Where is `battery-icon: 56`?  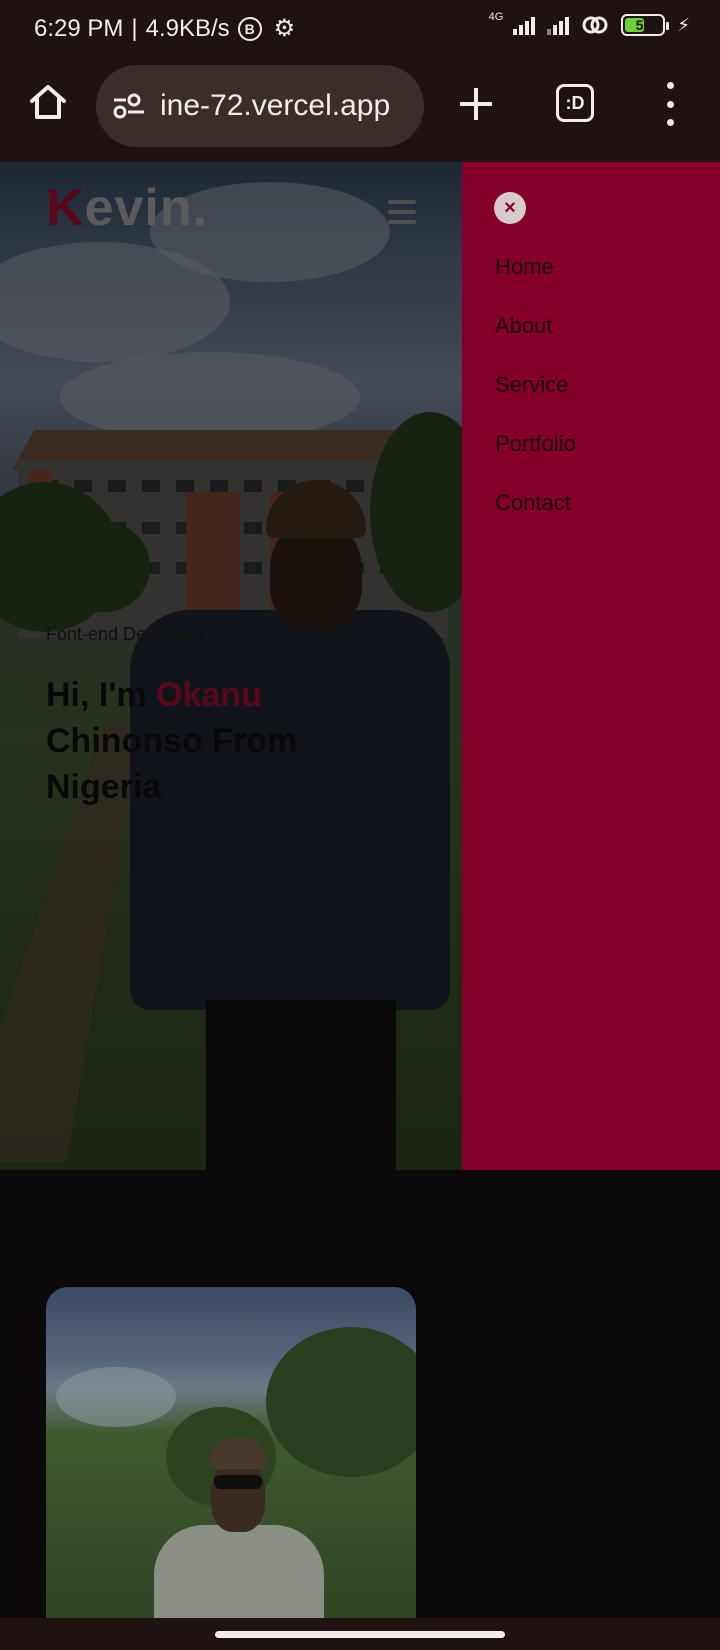
battery-icon: 56 is located at coordinates (645, 25).